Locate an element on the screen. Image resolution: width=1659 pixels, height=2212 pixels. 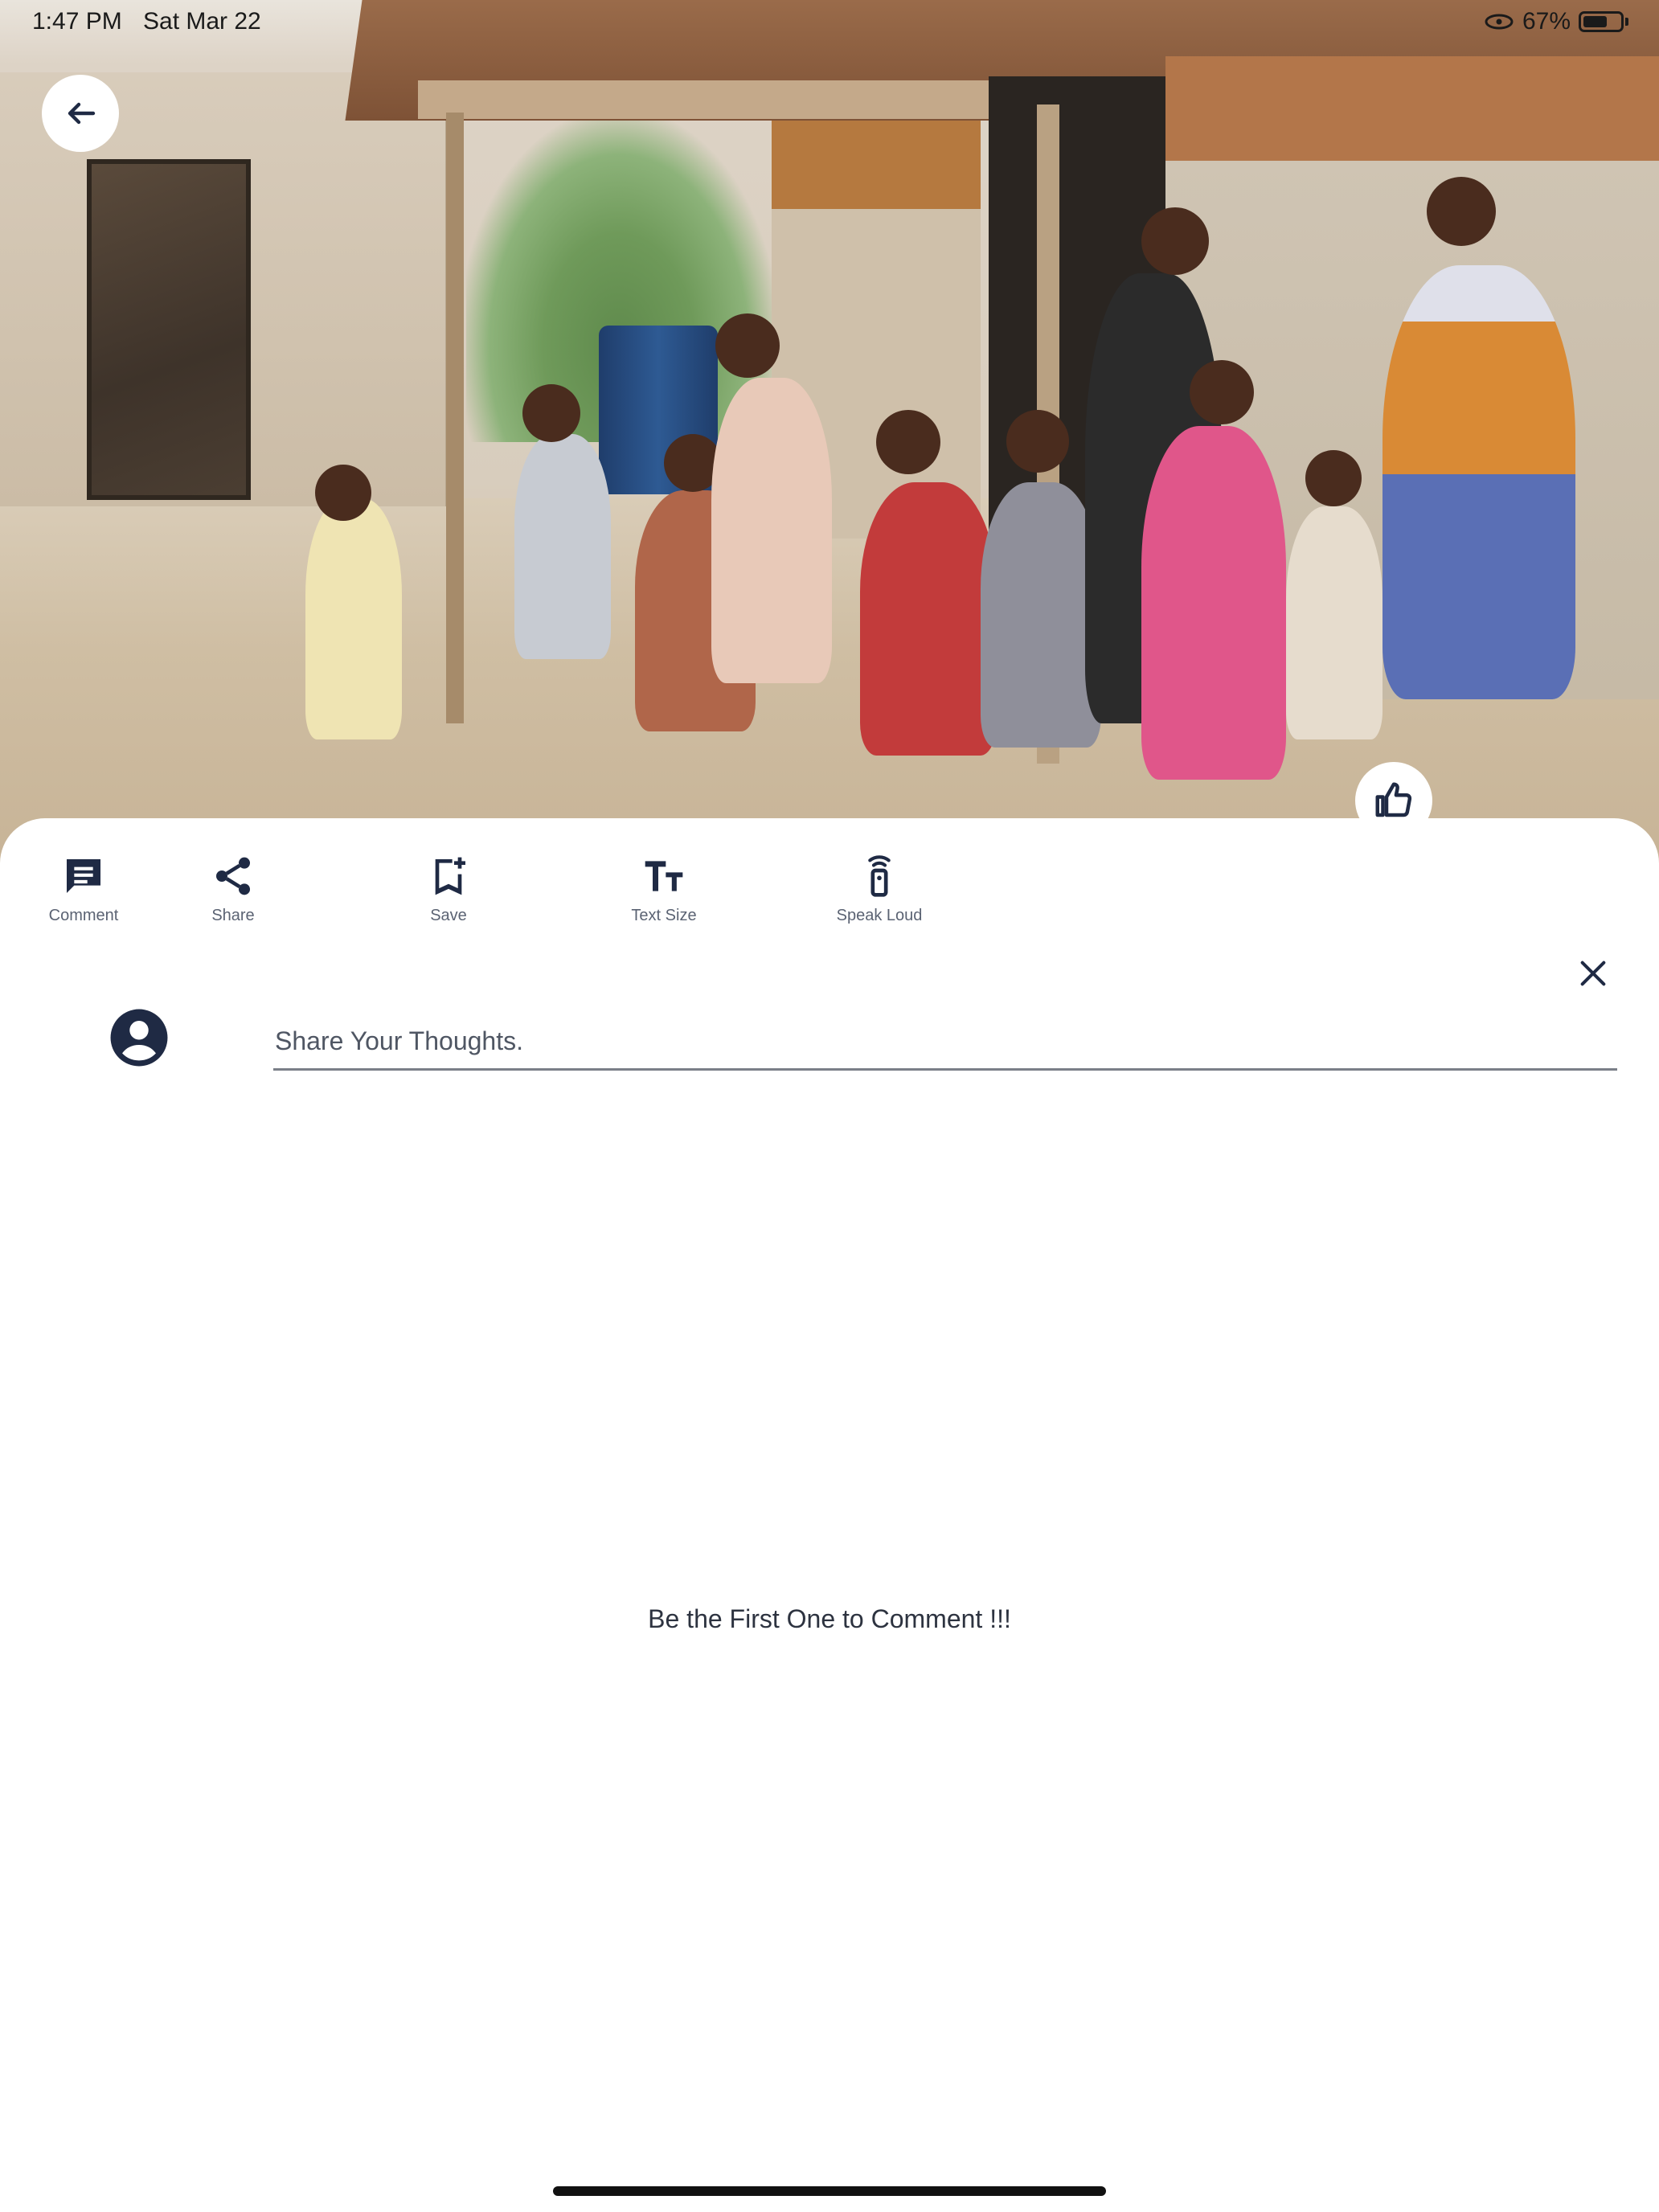
back-button is located at coordinates (80, 113).